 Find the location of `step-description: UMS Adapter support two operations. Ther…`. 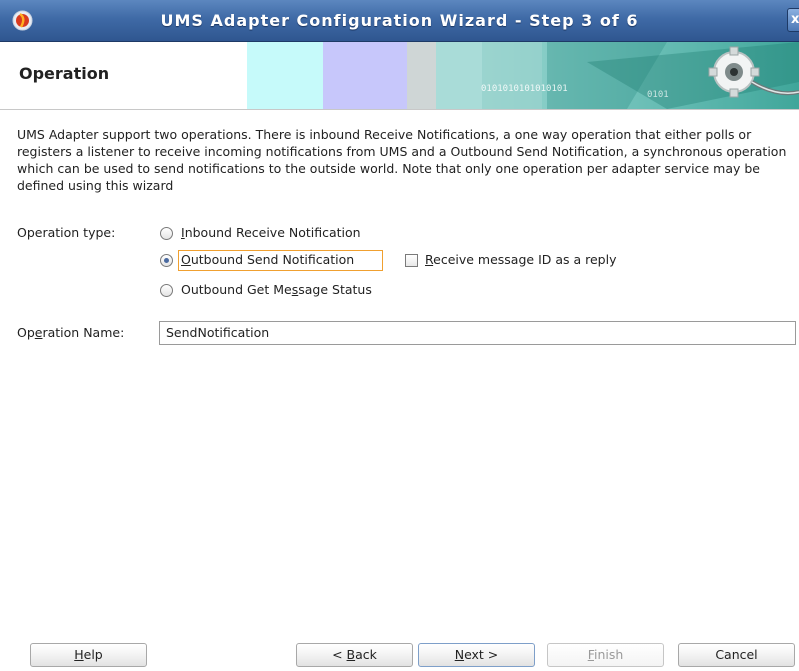

step-description: UMS Adapter support two operations. Ther… is located at coordinates (402, 160).